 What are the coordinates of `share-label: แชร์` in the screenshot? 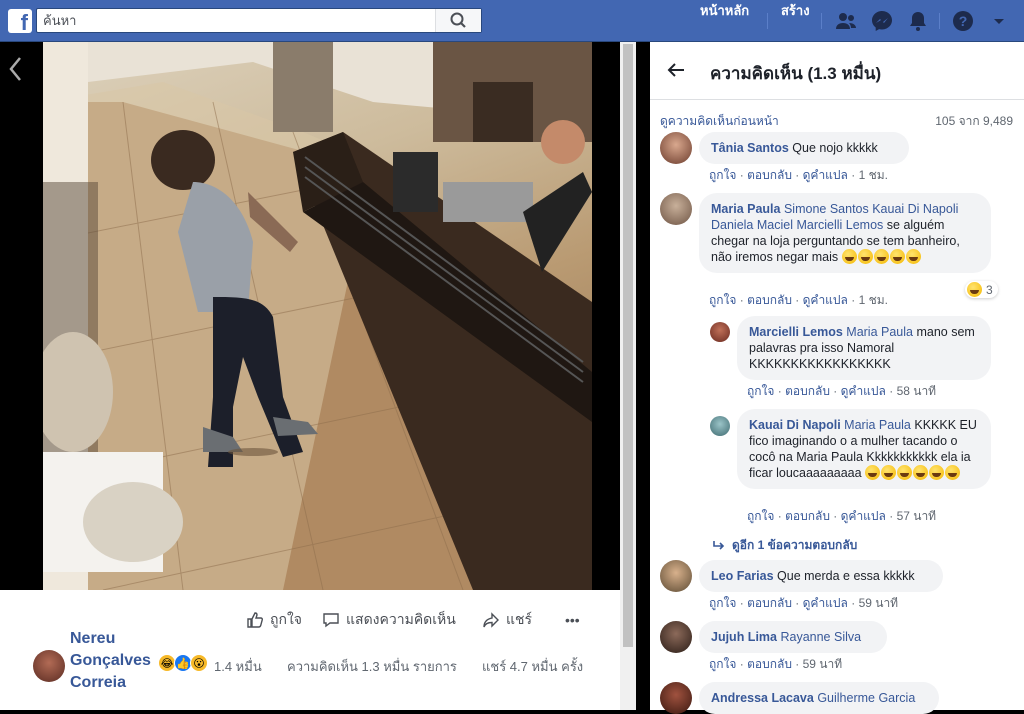 It's located at (519, 619).